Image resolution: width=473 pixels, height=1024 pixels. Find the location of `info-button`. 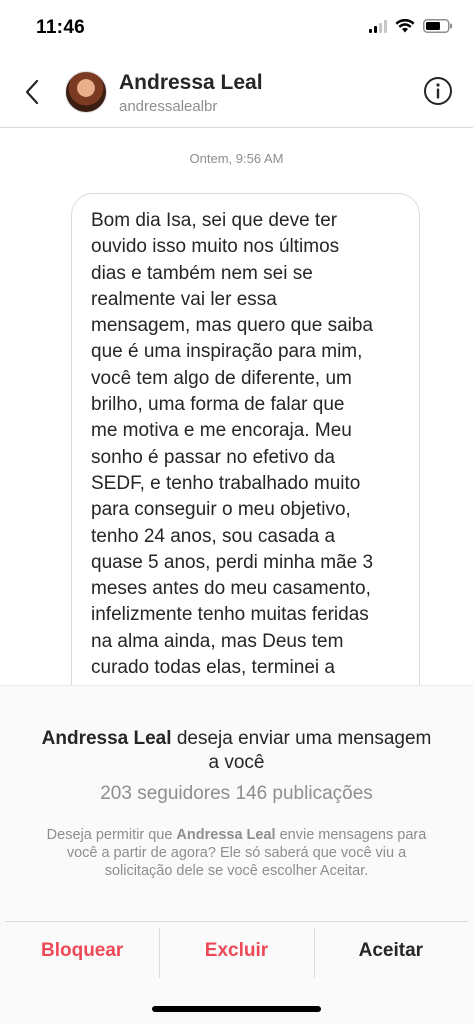

info-button is located at coordinates (438, 91).